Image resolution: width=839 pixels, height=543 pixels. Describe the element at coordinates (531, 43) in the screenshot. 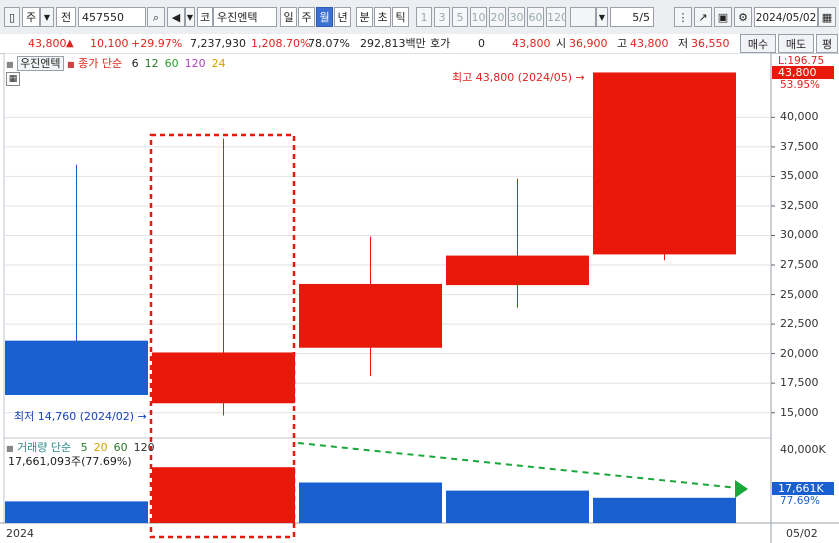

I see `quote-current: 43,800` at that location.